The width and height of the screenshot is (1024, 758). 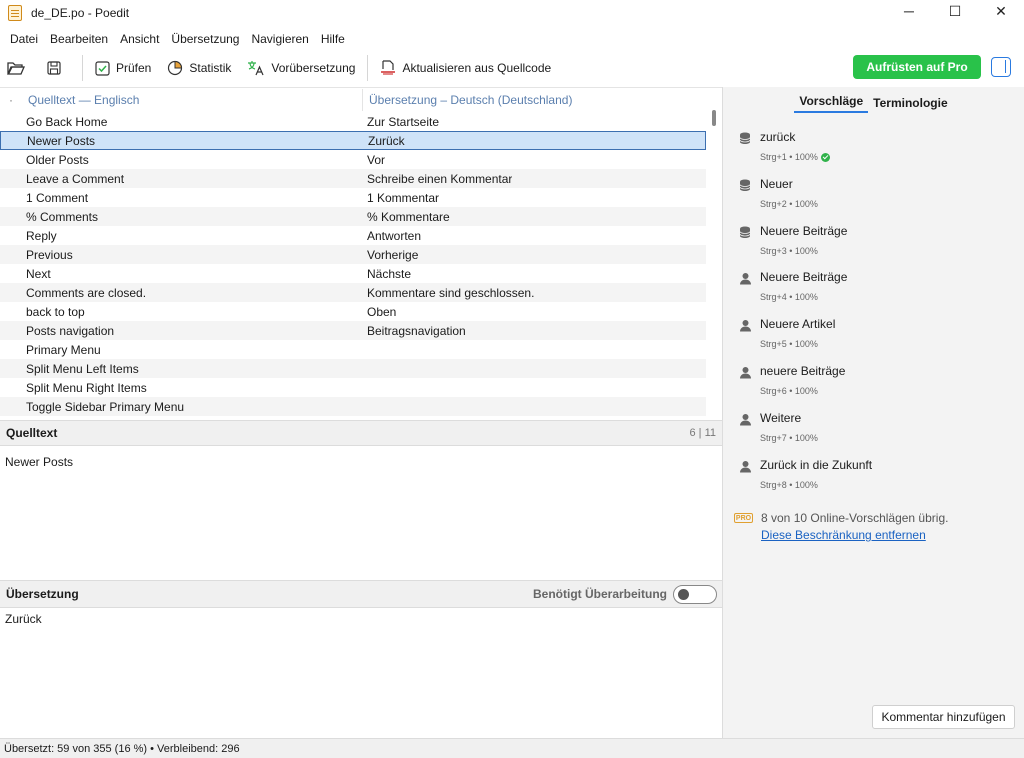 What do you see at coordinates (353, 197) in the screenshot?
I see `table-row: 1 Comment 1 Kommentar` at bounding box center [353, 197].